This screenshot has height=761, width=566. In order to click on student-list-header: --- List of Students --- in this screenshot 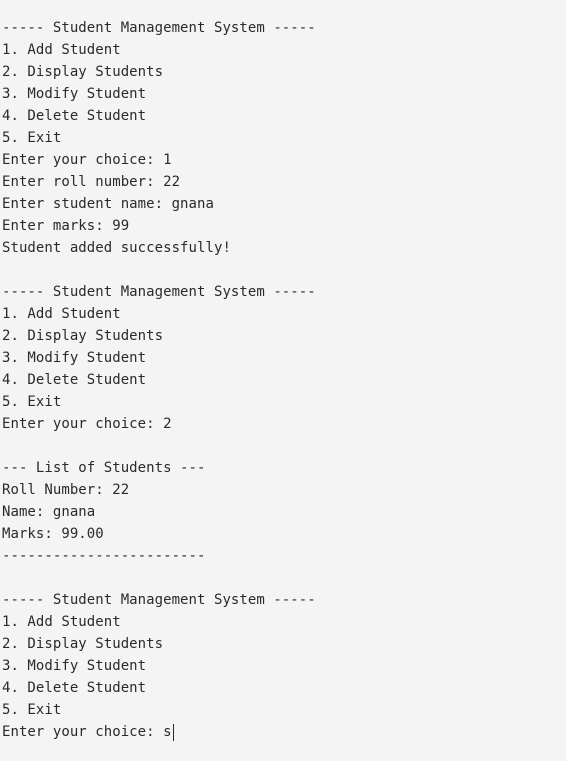, I will do `click(104, 468)`.